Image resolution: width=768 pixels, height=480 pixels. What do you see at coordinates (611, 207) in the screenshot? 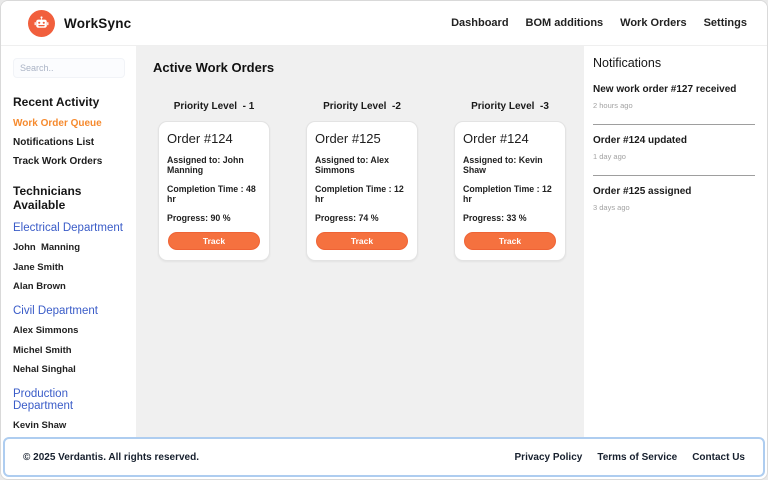
I see `notification-time: 3 days ago` at bounding box center [611, 207].